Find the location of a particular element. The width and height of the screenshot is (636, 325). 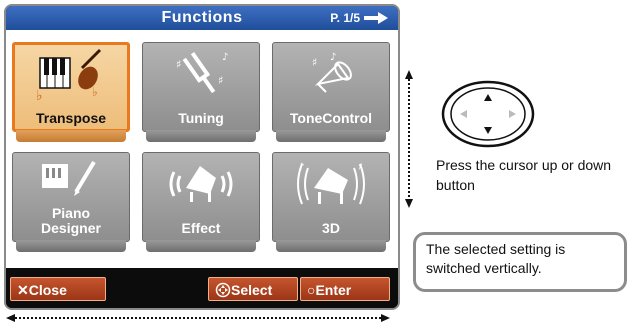

close-button: ✕Close is located at coordinates (58, 289).